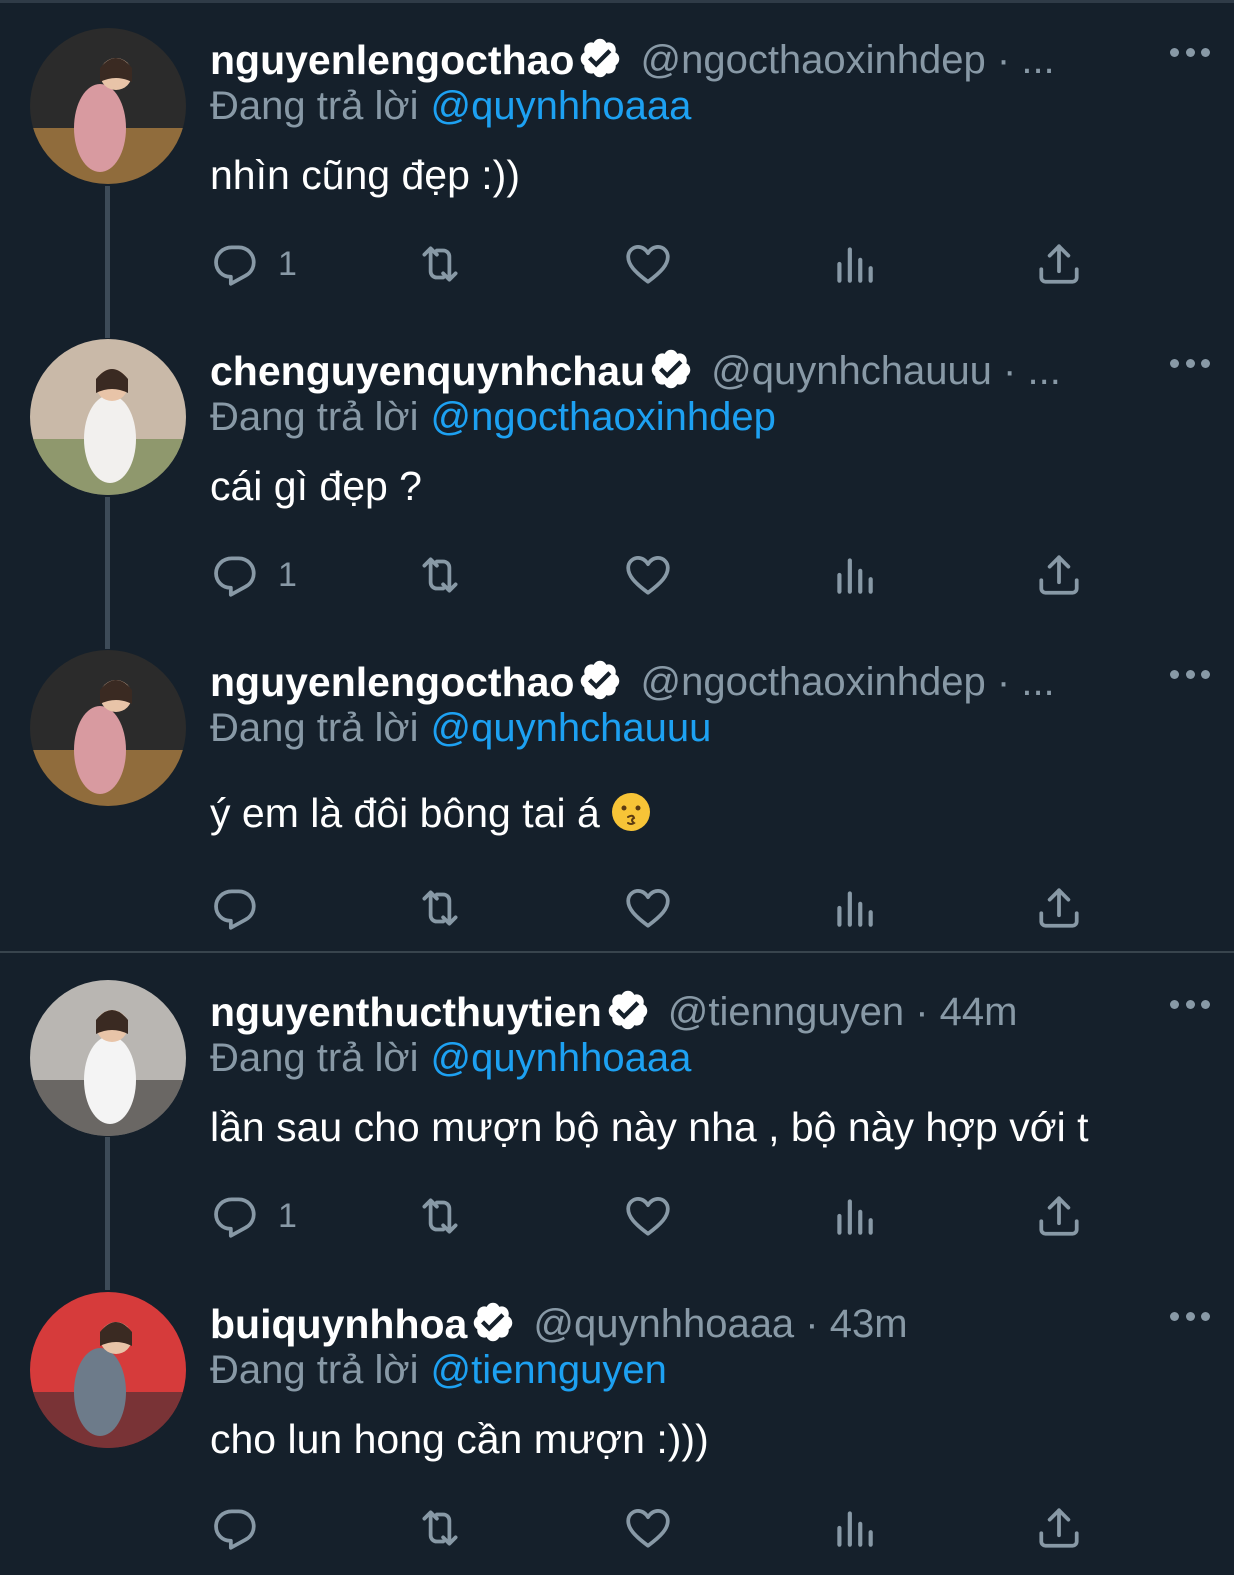  I want to click on mention-link: @quynhchauuu, so click(571, 728).